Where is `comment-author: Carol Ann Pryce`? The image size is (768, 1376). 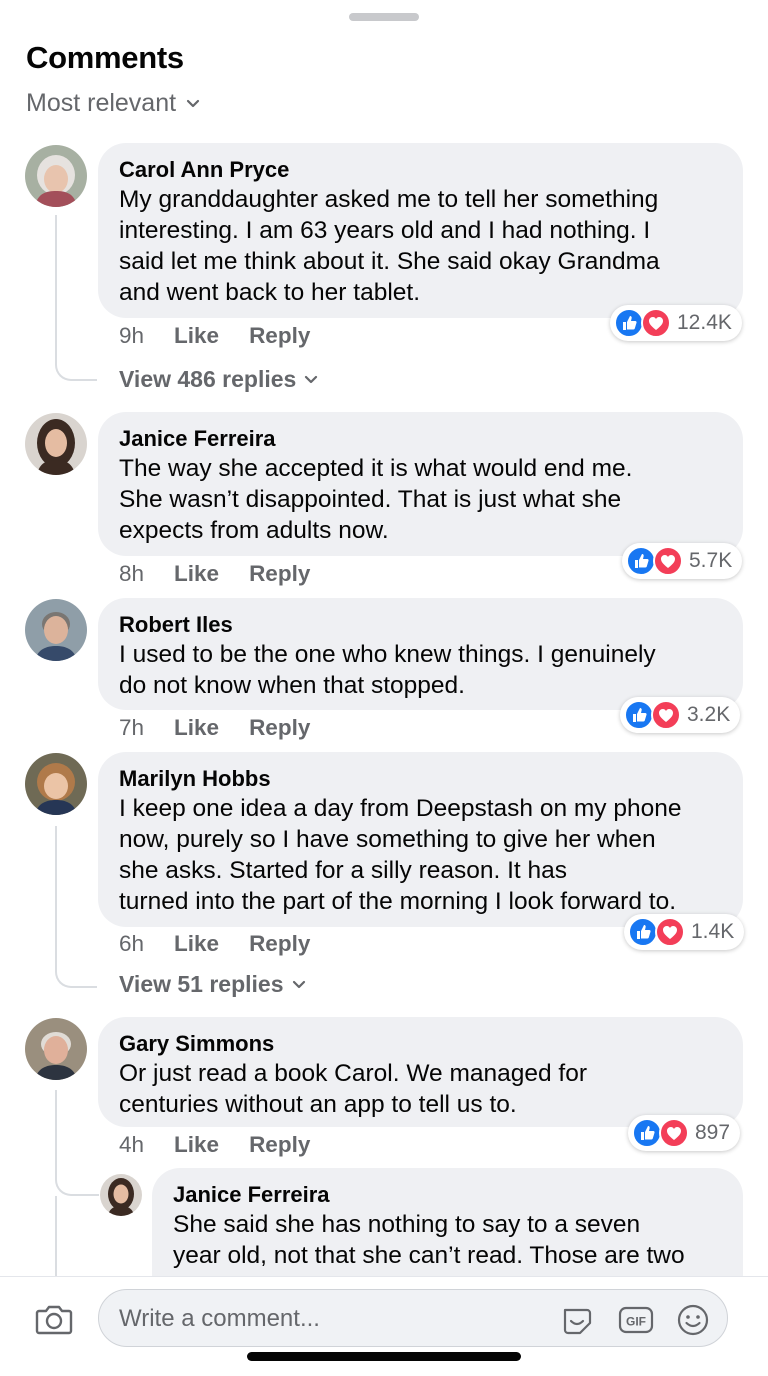
comment-author: Carol Ann Pryce is located at coordinates (421, 170).